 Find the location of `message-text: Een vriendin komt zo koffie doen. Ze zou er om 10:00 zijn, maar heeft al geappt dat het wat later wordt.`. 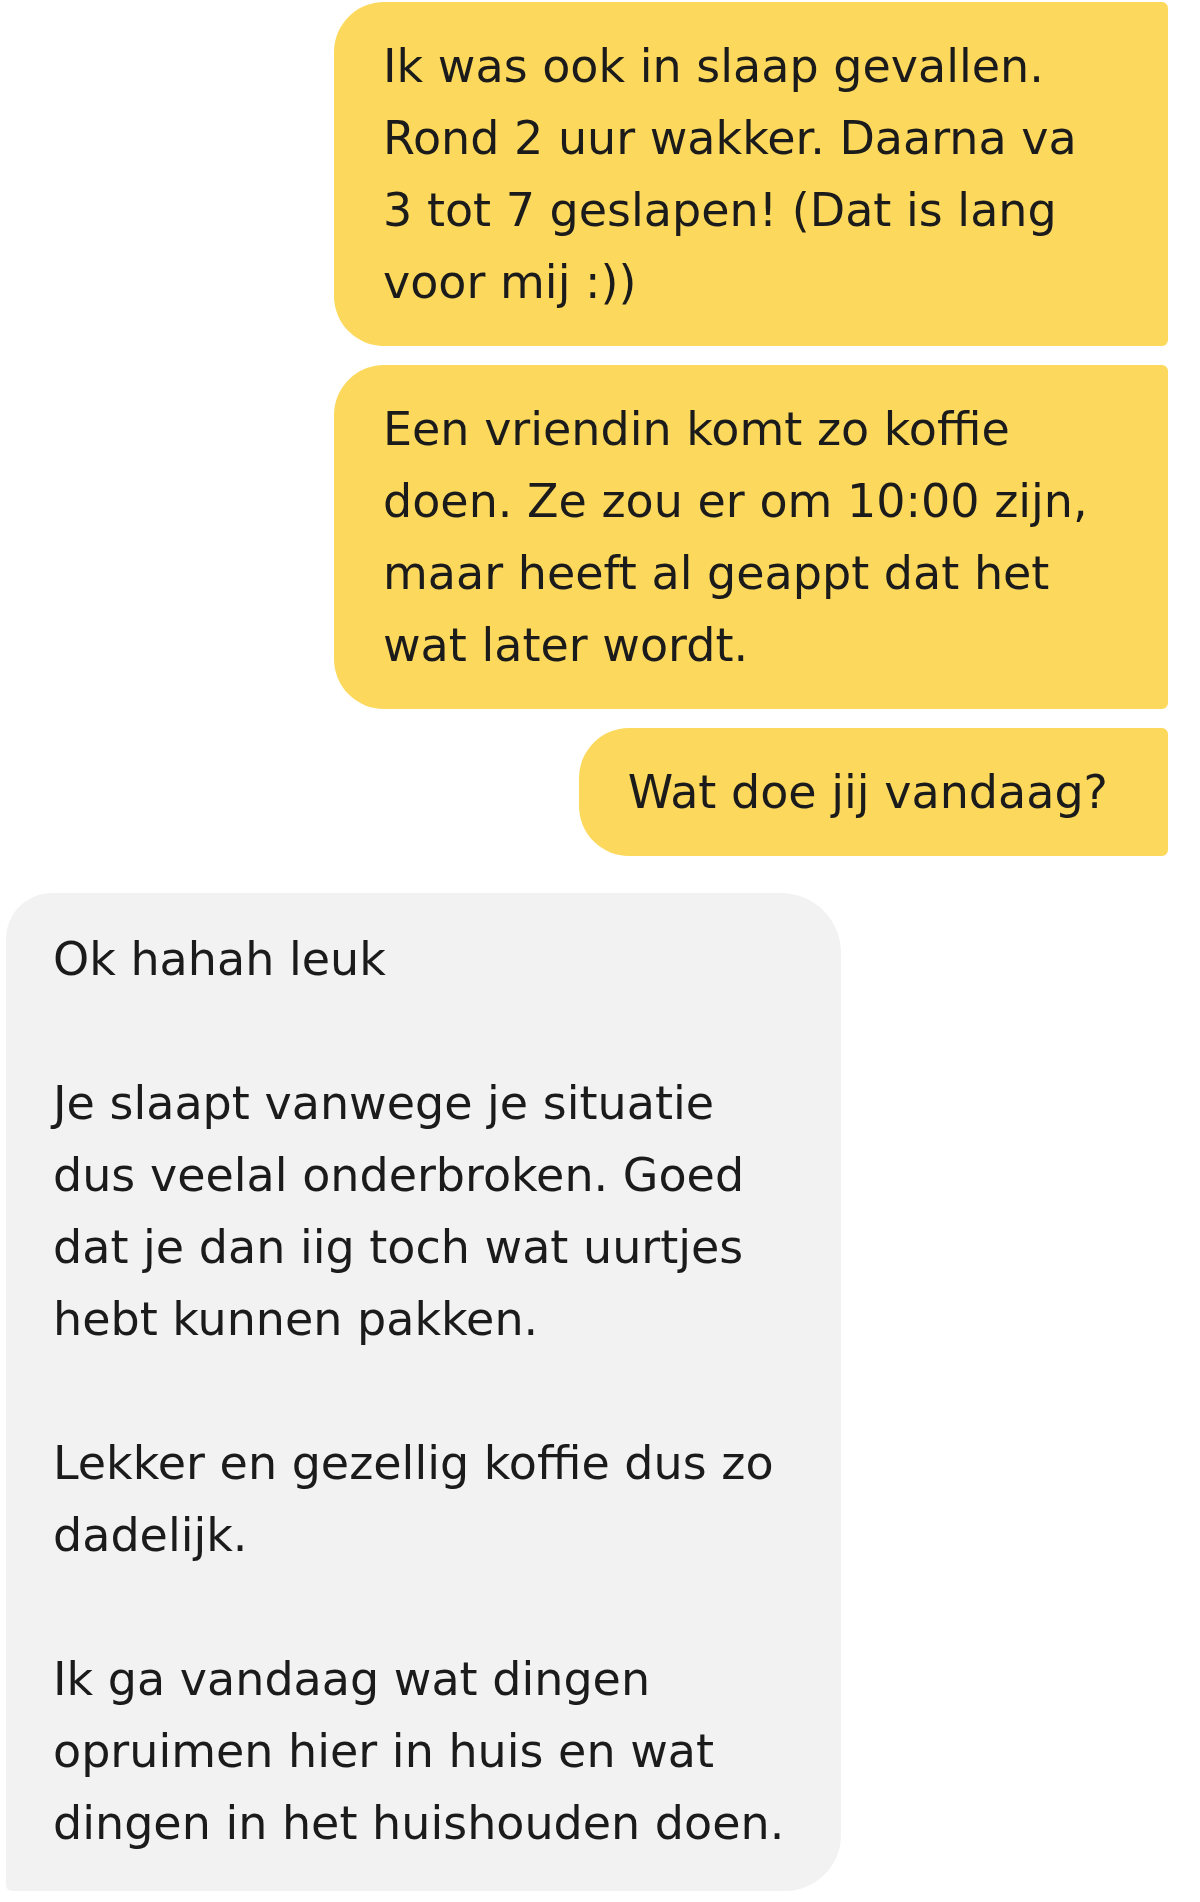

message-text: Een vriendin komt zo koffie doen. Ze zou er om 10:00 zijn, maar heeft al geappt dat het wat later wordt. is located at coordinates (736, 537).